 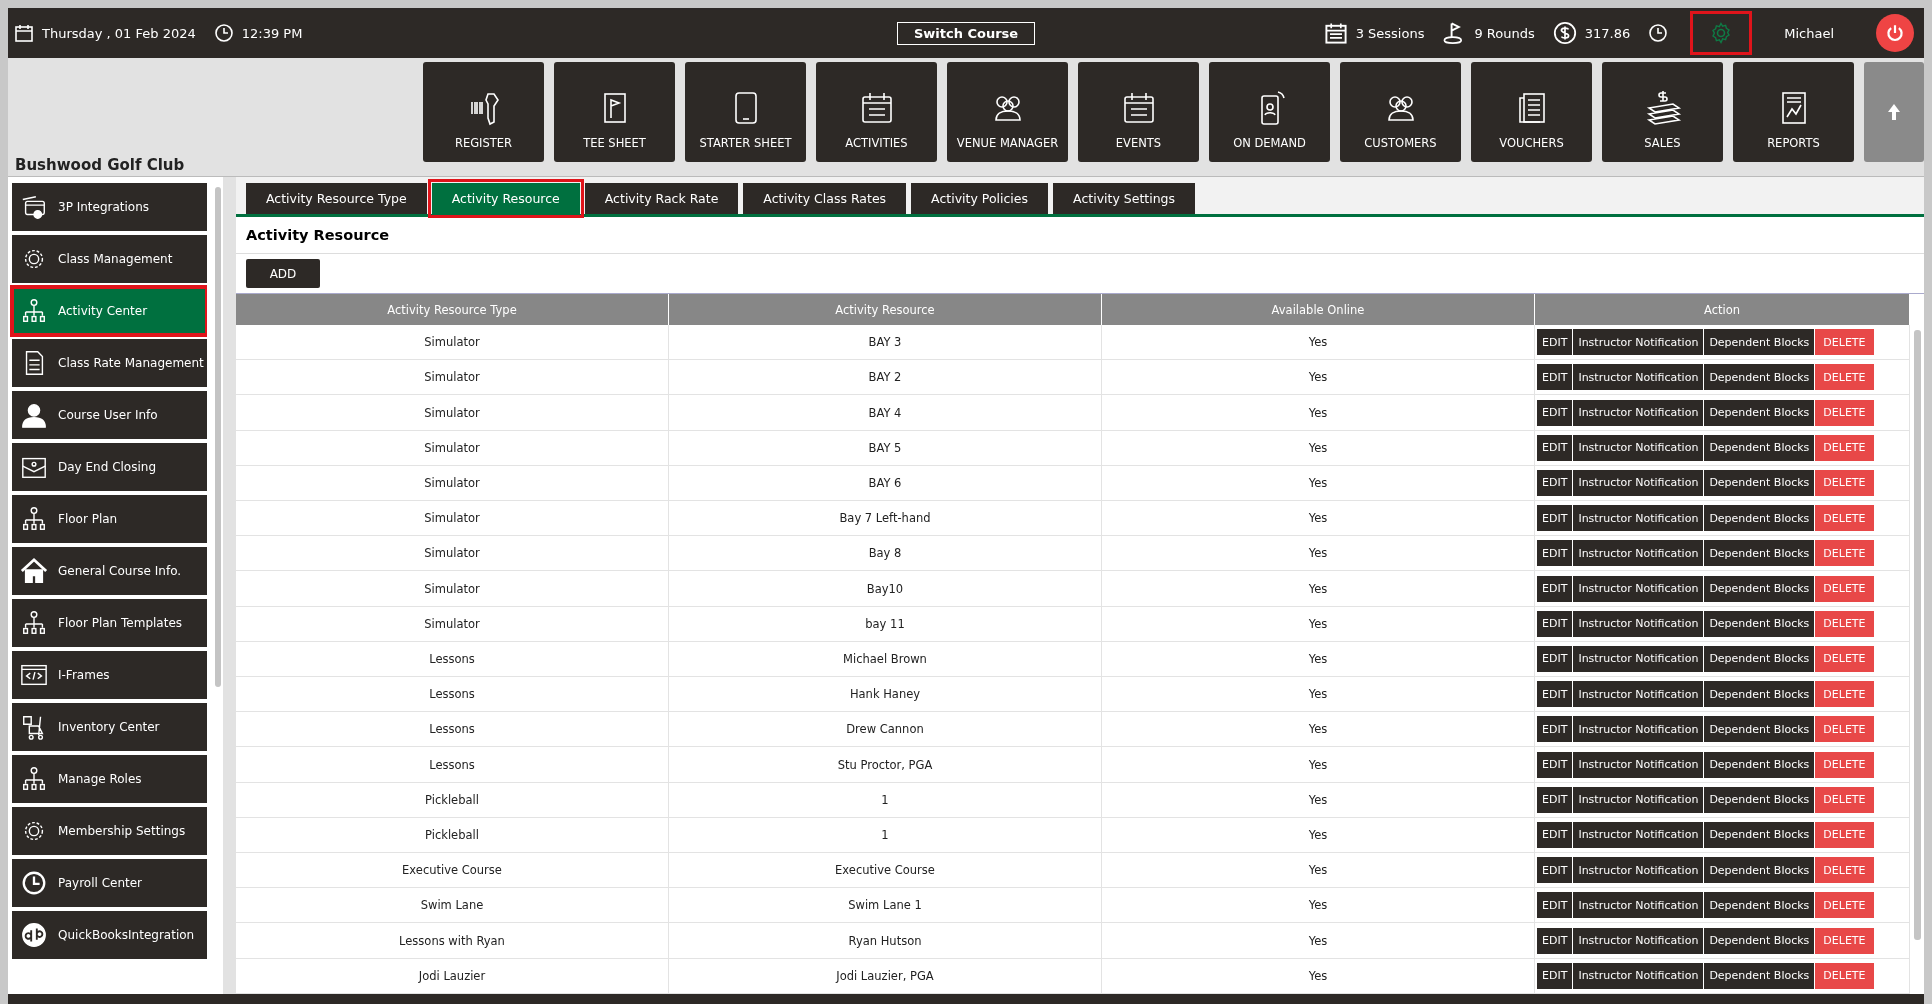 I want to click on nav-button: SALES, so click(x=1662, y=112).